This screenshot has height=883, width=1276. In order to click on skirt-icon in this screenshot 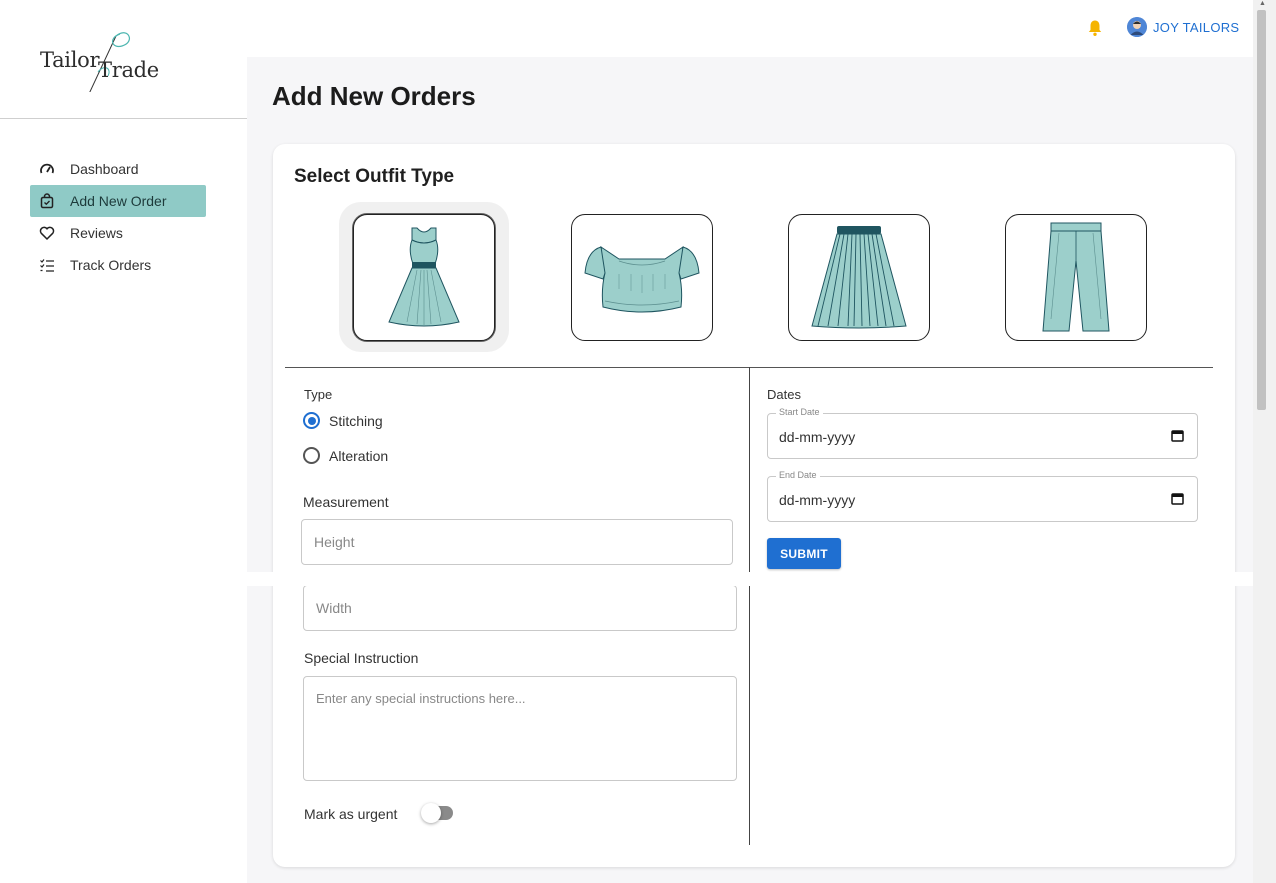, I will do `click(859, 277)`.